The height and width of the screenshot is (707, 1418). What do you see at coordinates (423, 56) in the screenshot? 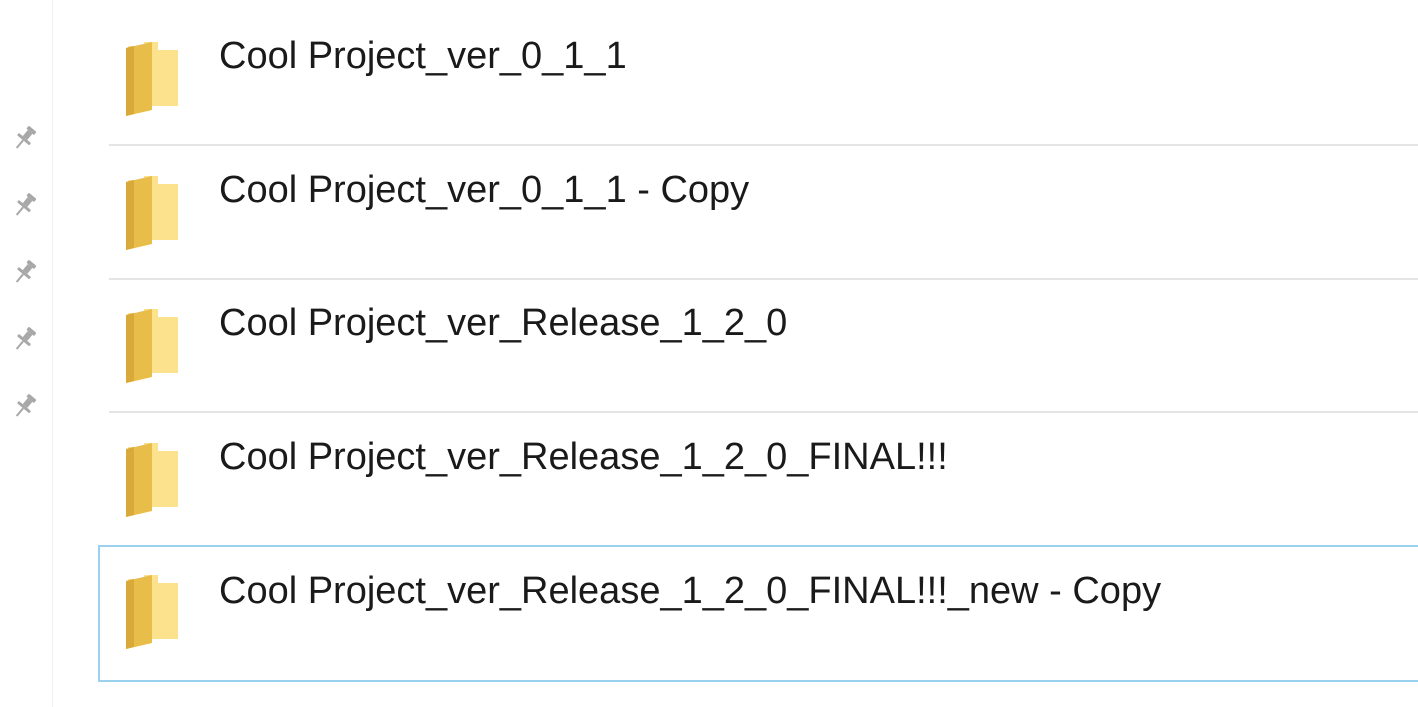
I see `file-name: Cool Project_ver_0_1_1` at bounding box center [423, 56].